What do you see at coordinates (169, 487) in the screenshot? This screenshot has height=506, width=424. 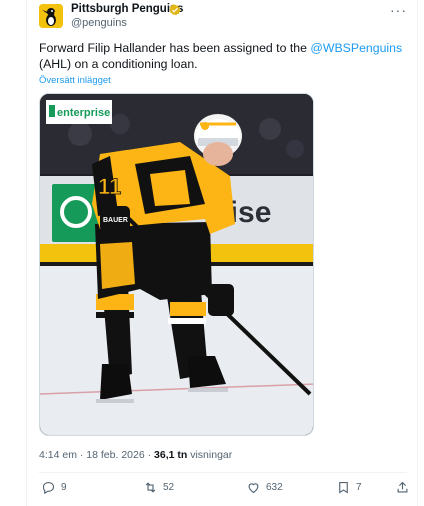 I see `repost-count: 52` at bounding box center [169, 487].